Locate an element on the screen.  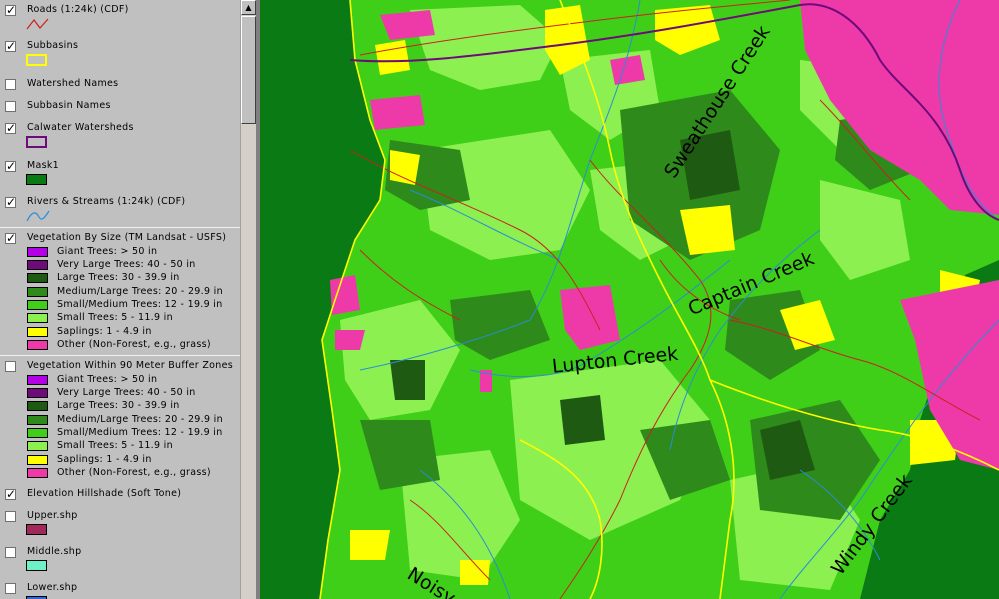
layer-lower-shp-checkbox is located at coordinates (10, 588).